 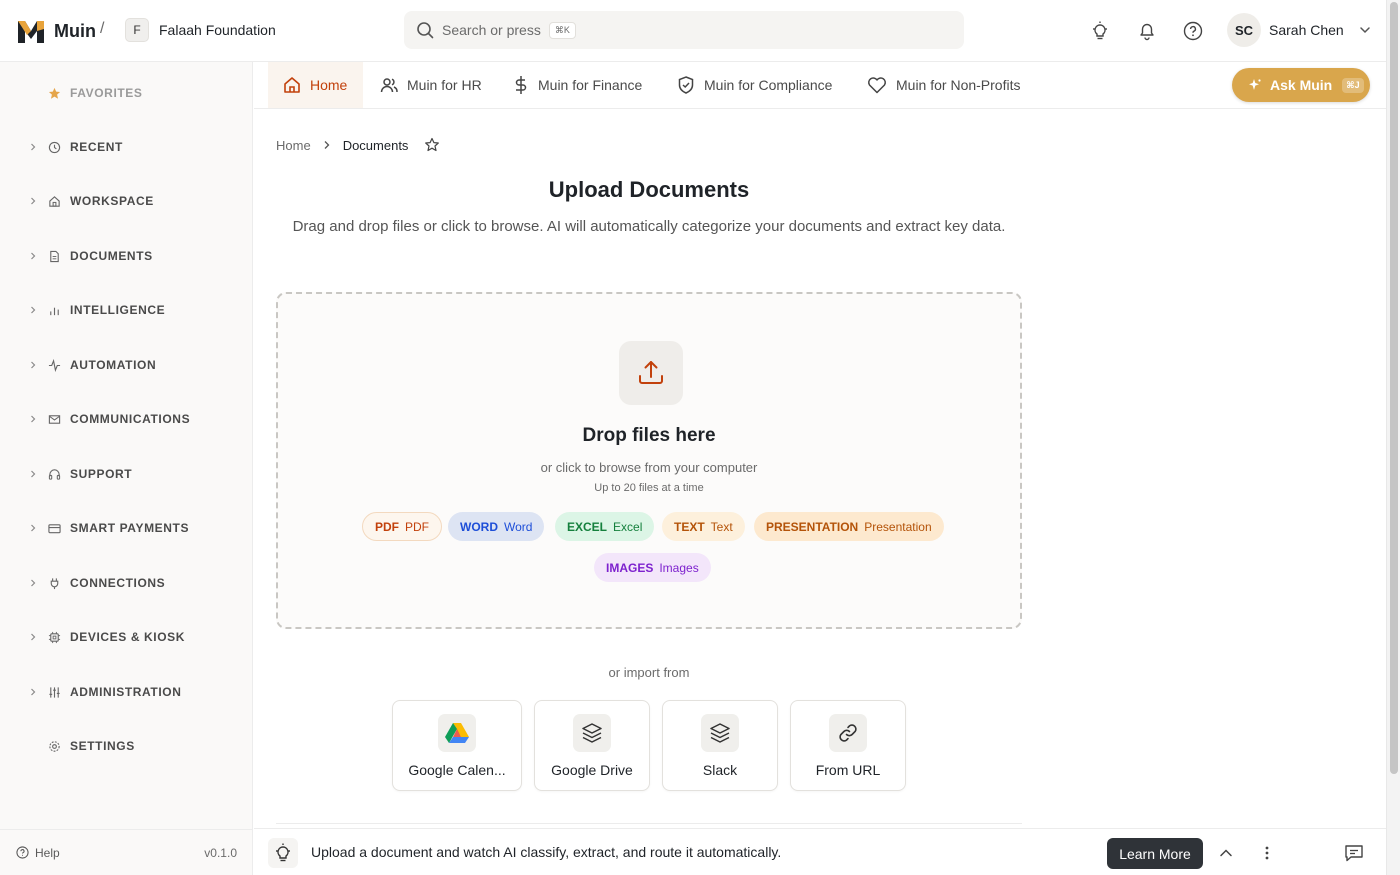 I want to click on import-source-label: Google Drive, so click(x=592, y=770).